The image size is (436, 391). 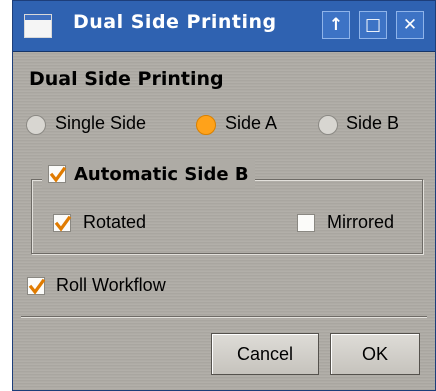 What do you see at coordinates (265, 354) in the screenshot?
I see `cancel-button: Cancel` at bounding box center [265, 354].